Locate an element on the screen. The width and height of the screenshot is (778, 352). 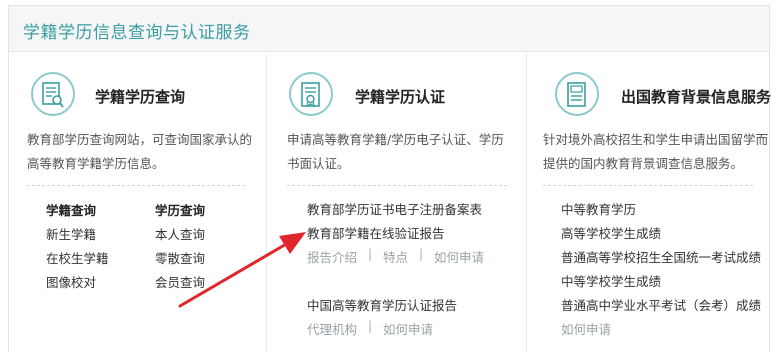
link-features: 特点 is located at coordinates (395, 256).